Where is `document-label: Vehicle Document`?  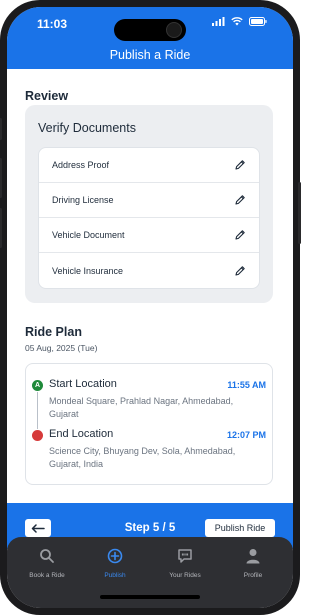 document-label: Vehicle Document is located at coordinates (88, 235).